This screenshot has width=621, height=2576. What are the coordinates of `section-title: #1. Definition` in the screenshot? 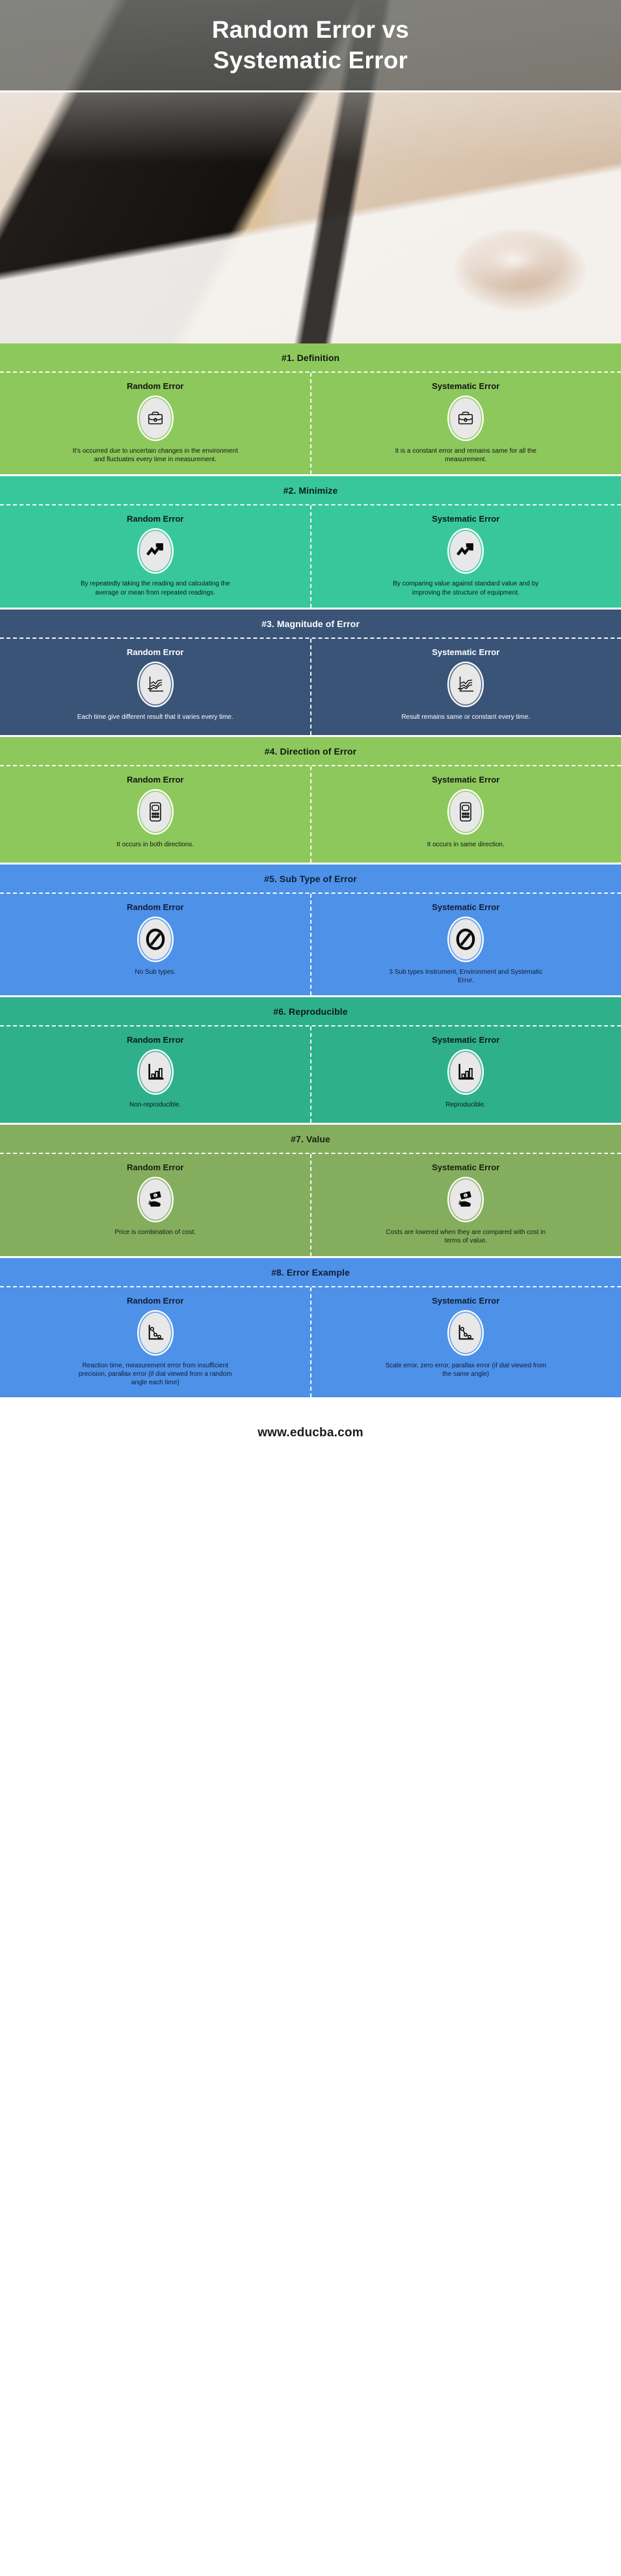 It's located at (310, 358).